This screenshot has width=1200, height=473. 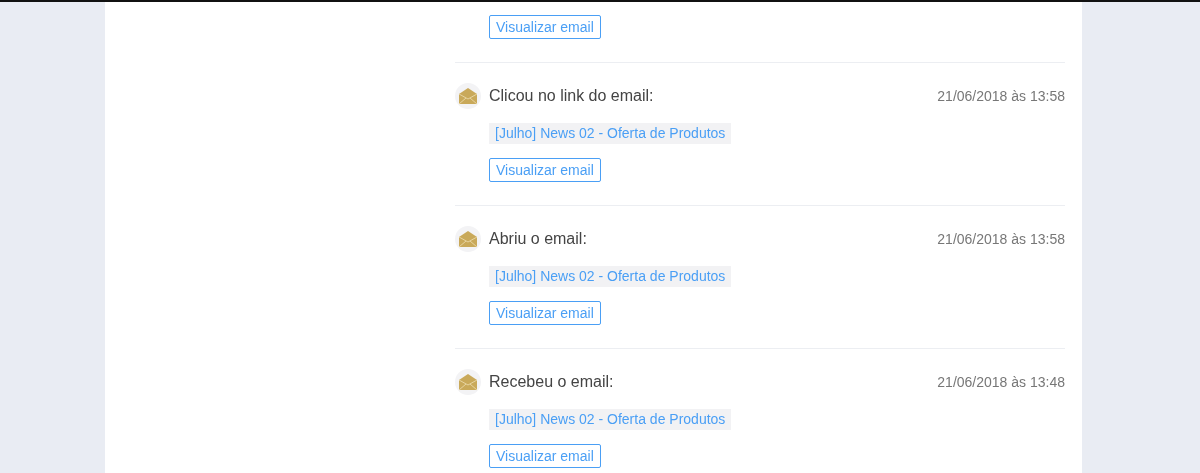 What do you see at coordinates (571, 96) in the screenshot?
I see `event-title: Clicou no link do email:` at bounding box center [571, 96].